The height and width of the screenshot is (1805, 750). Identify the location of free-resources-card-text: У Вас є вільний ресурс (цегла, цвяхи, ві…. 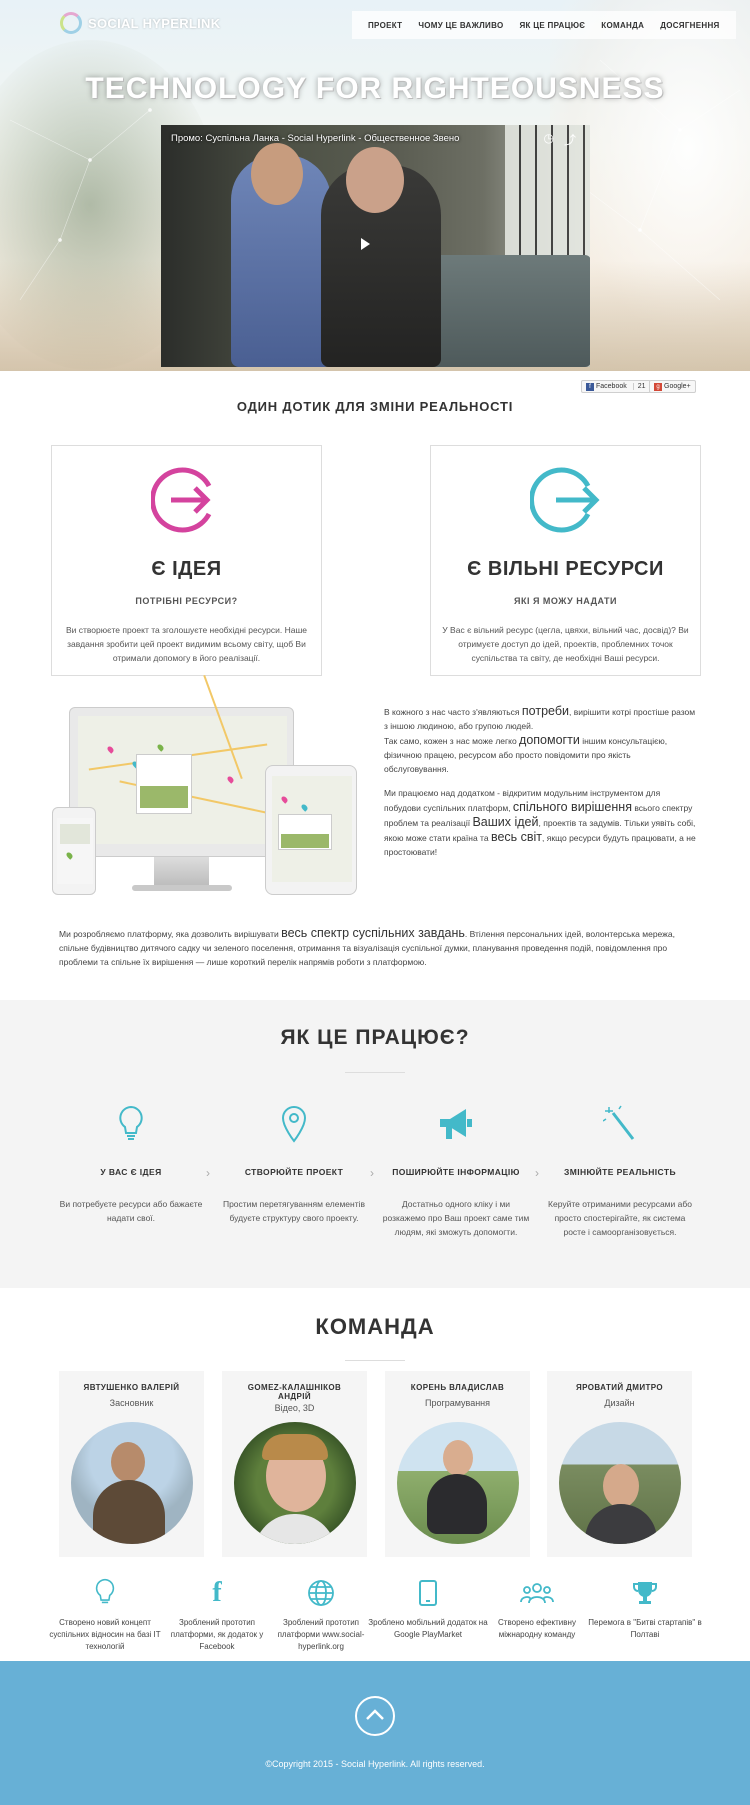
(565, 644).